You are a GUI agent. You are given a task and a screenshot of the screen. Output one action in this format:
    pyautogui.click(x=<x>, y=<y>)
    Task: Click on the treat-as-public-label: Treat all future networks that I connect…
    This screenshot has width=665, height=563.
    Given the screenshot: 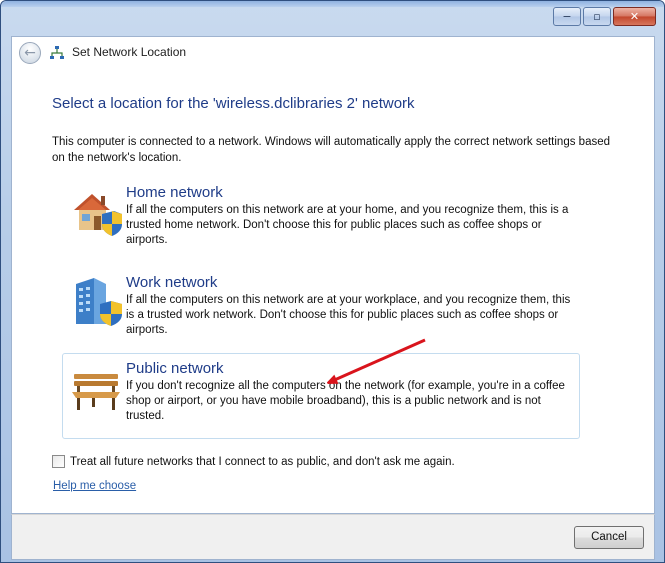 What is the action you would take?
    pyautogui.click(x=262, y=461)
    